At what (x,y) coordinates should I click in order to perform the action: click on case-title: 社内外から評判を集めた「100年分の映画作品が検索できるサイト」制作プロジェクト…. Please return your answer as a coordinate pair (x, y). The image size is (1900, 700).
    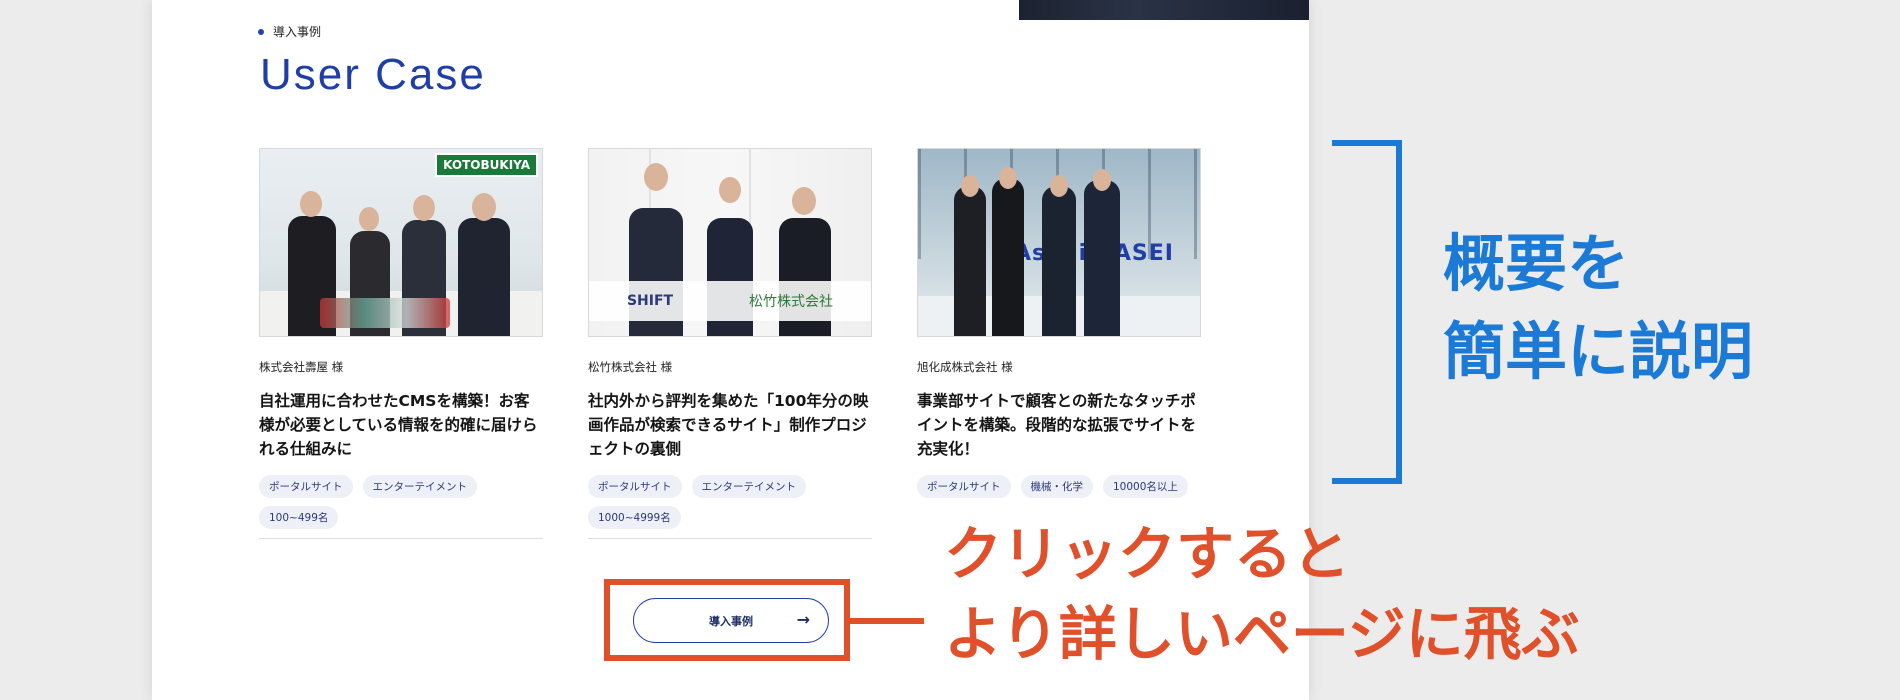
    Looking at the image, I should click on (730, 425).